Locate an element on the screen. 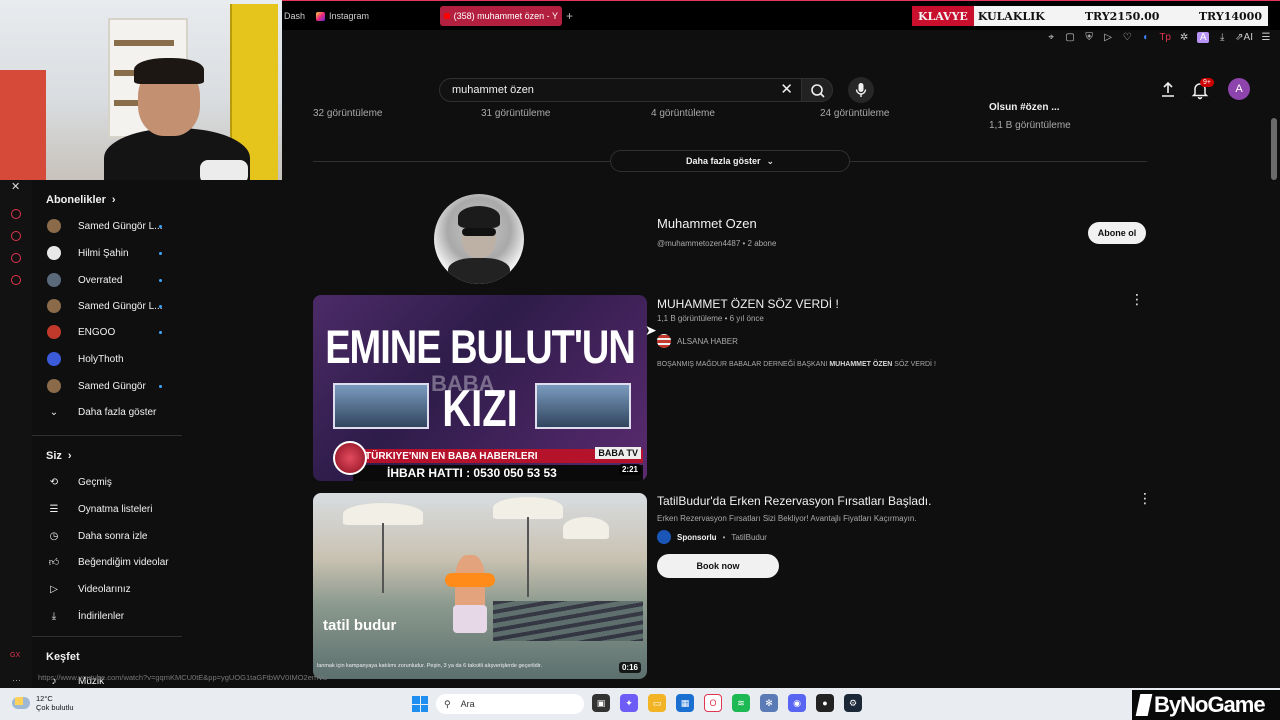  profile-icon: A is located at coordinates (1203, 37).